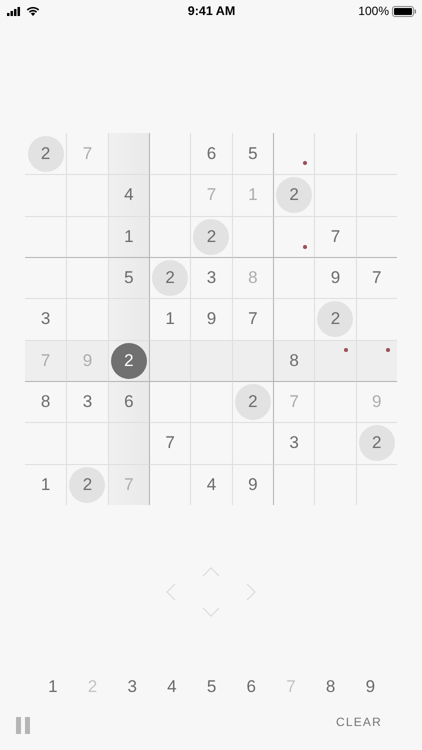  What do you see at coordinates (212, 686) in the screenshot?
I see `number-key: 5` at bounding box center [212, 686].